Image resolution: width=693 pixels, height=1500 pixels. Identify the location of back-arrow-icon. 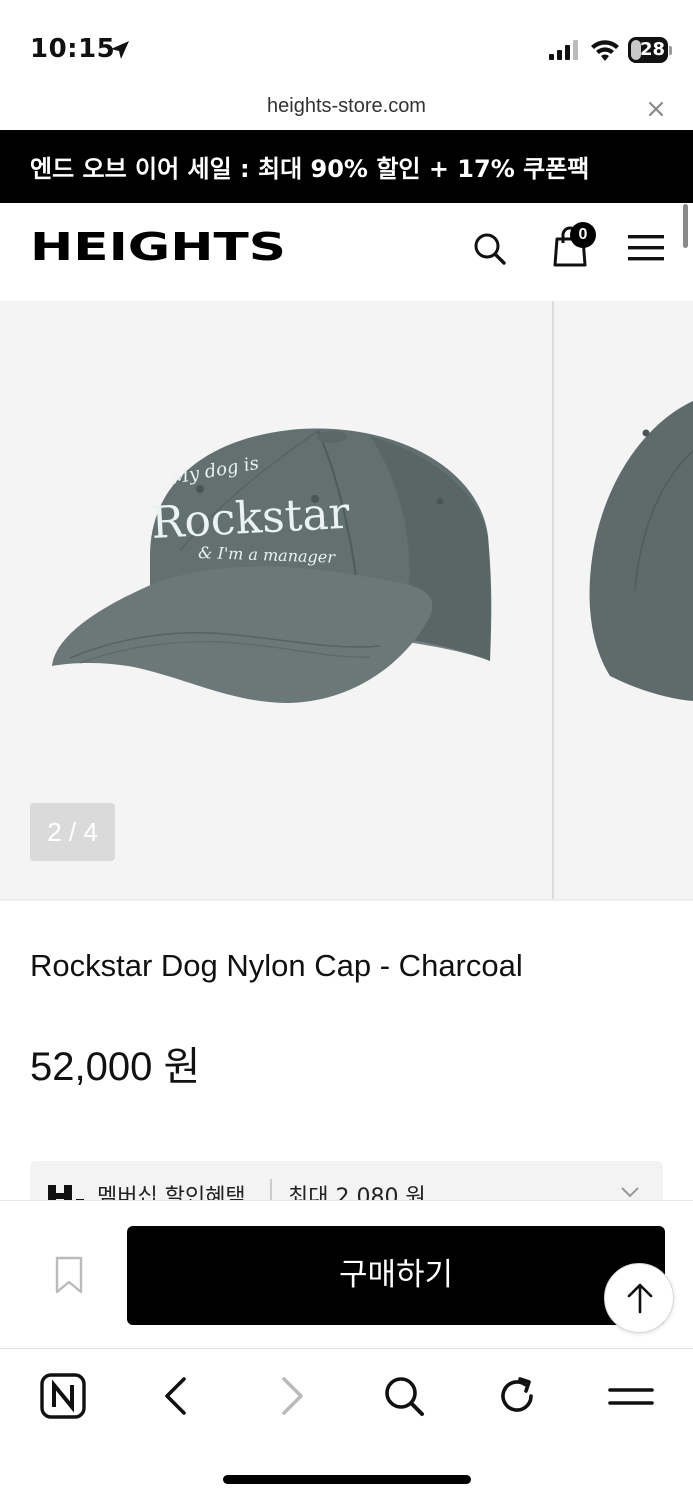
(177, 1396).